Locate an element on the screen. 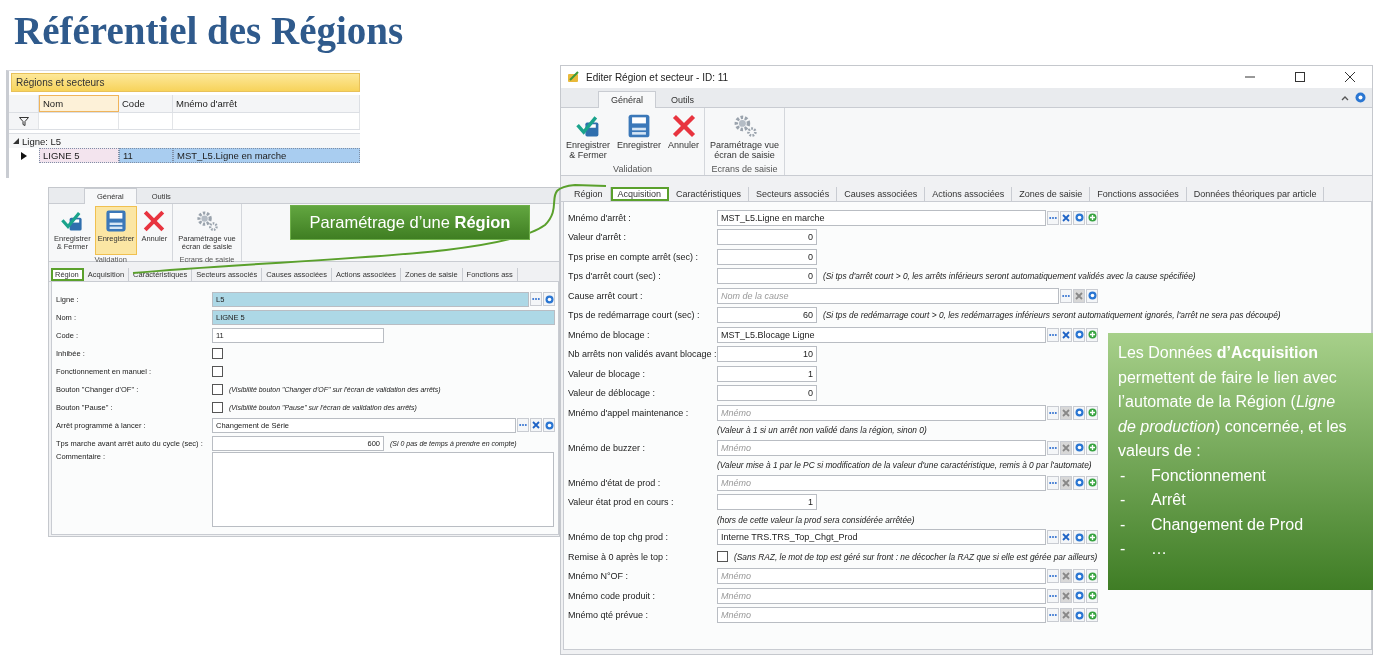  lookup-field: Interne TRS.TRS_Top_Chgt_Prod is located at coordinates (881, 537).